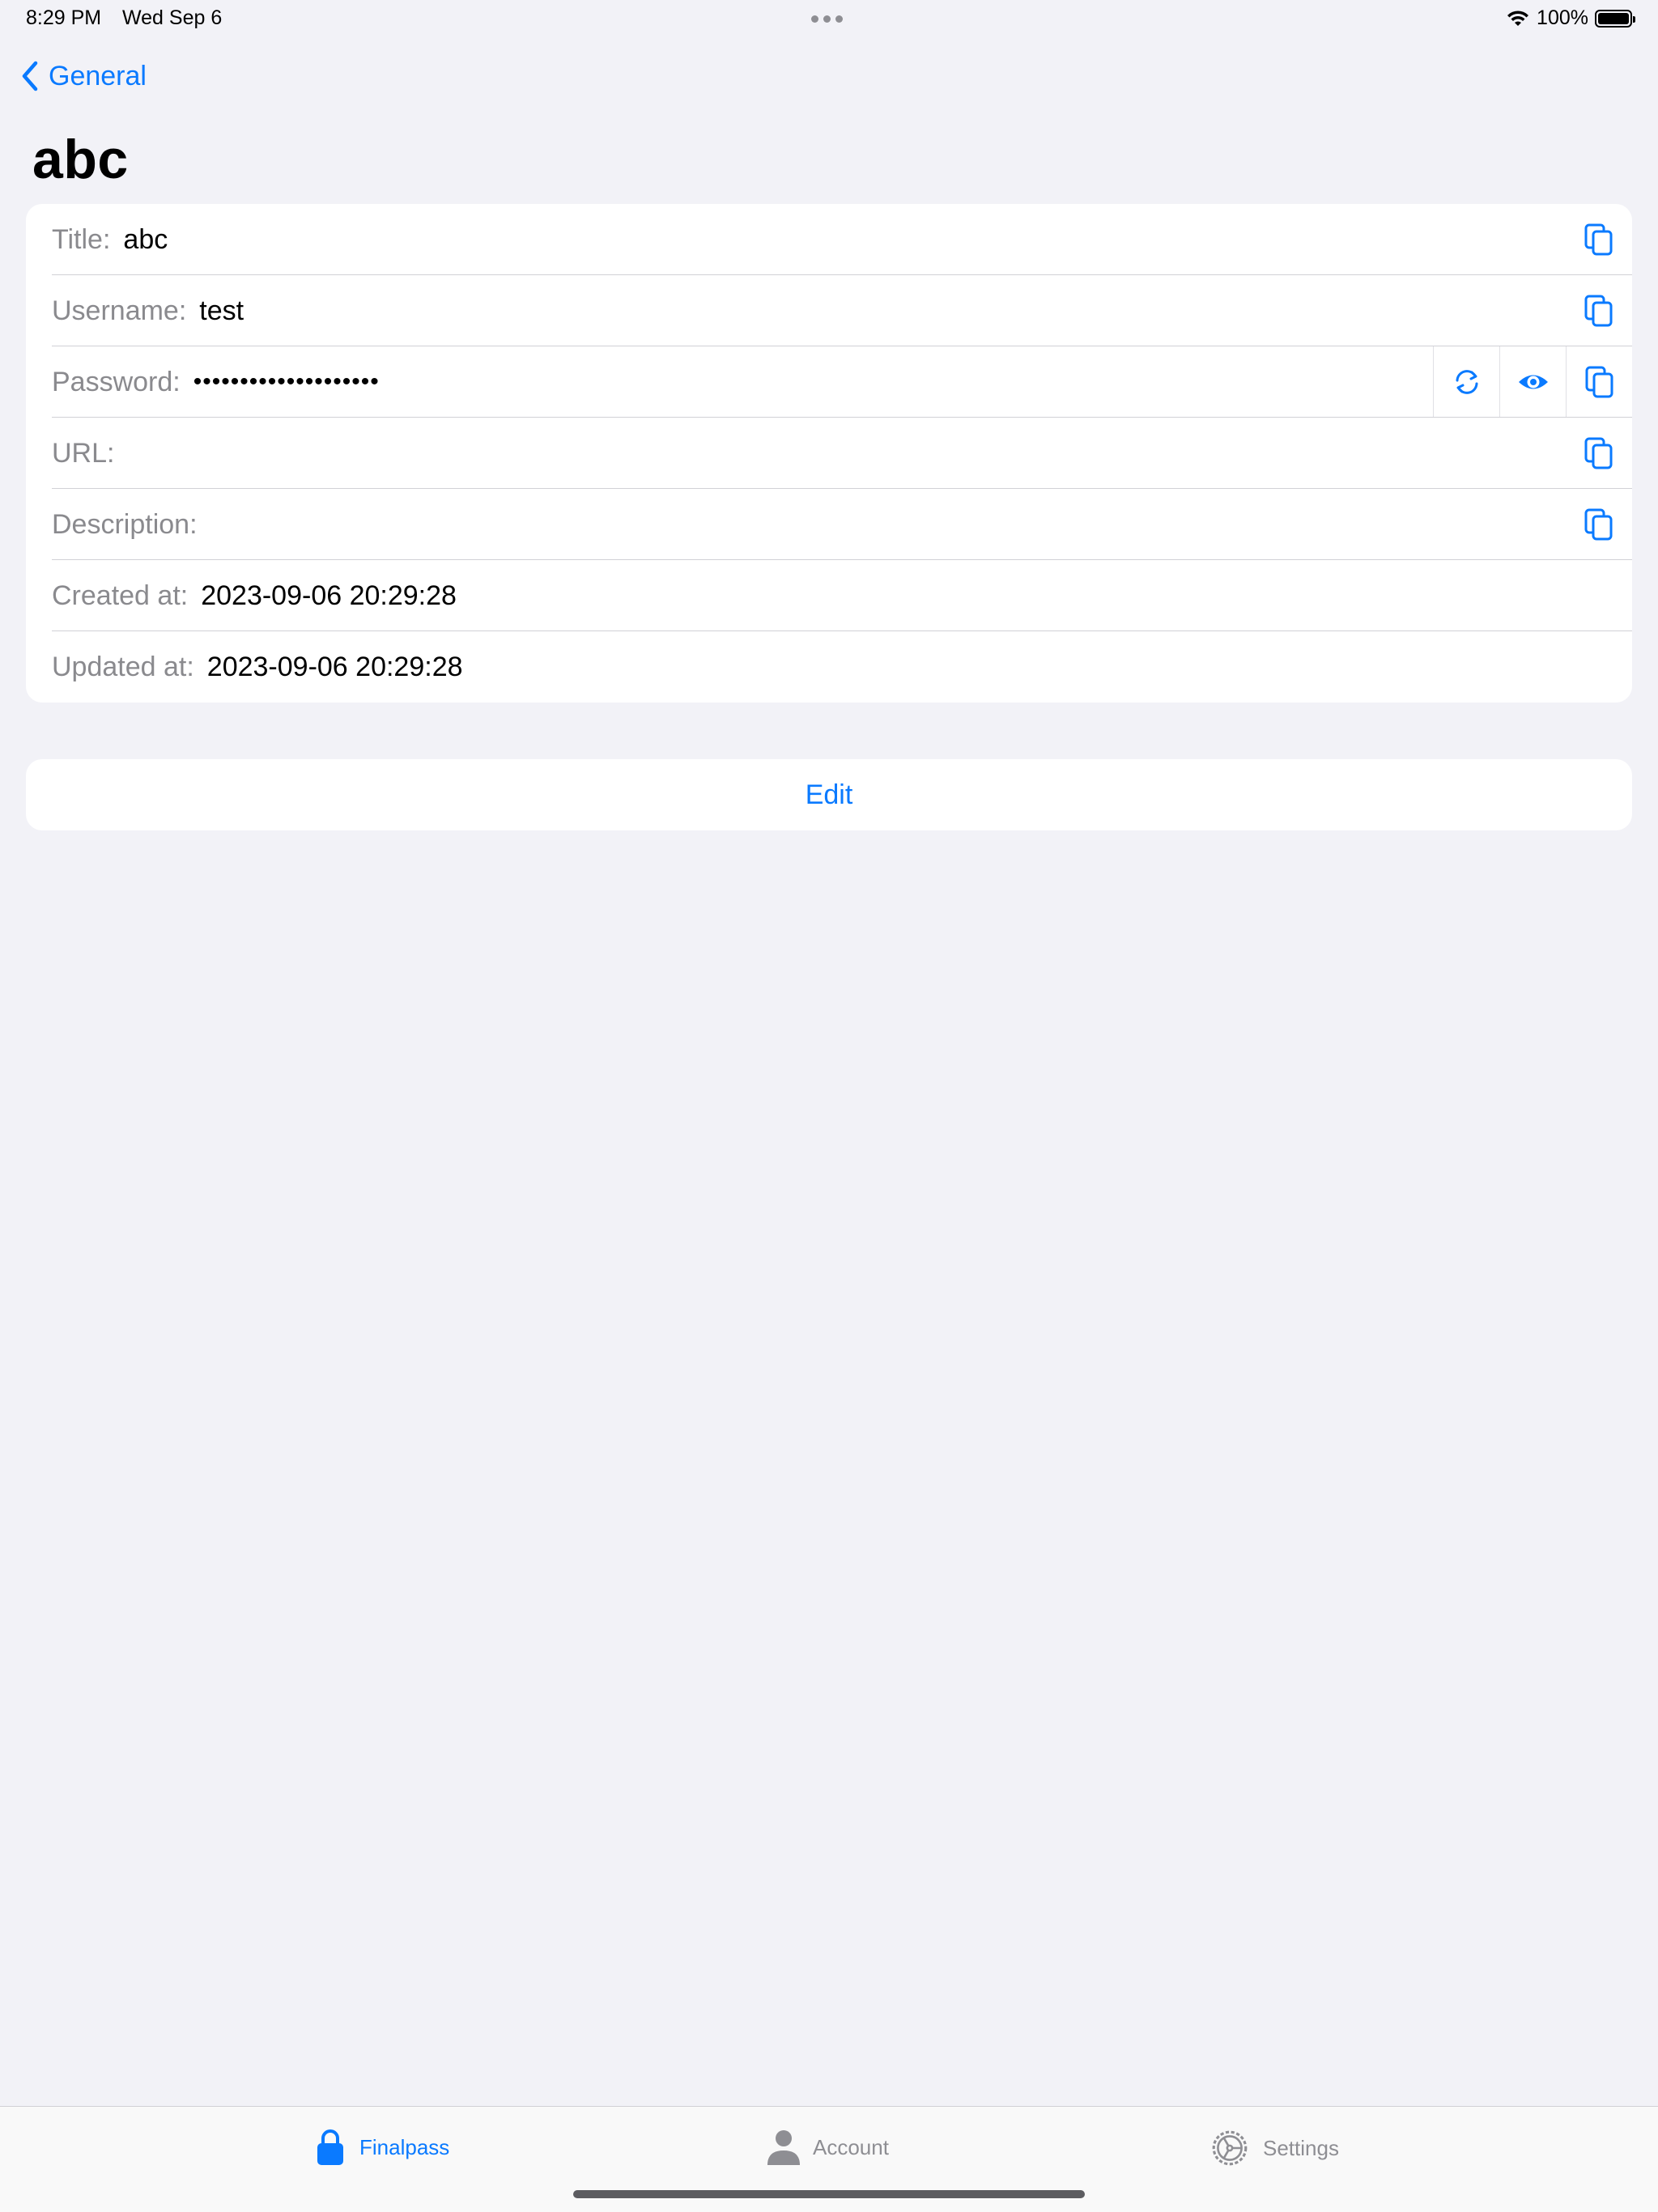 This screenshot has height=2212, width=1658. What do you see at coordinates (329, 595) in the screenshot?
I see `created-value: 2023-09-06 20:29:28` at bounding box center [329, 595].